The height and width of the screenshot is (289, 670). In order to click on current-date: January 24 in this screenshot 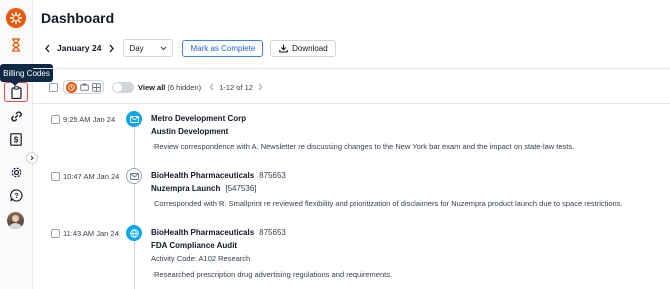, I will do `click(79, 48)`.